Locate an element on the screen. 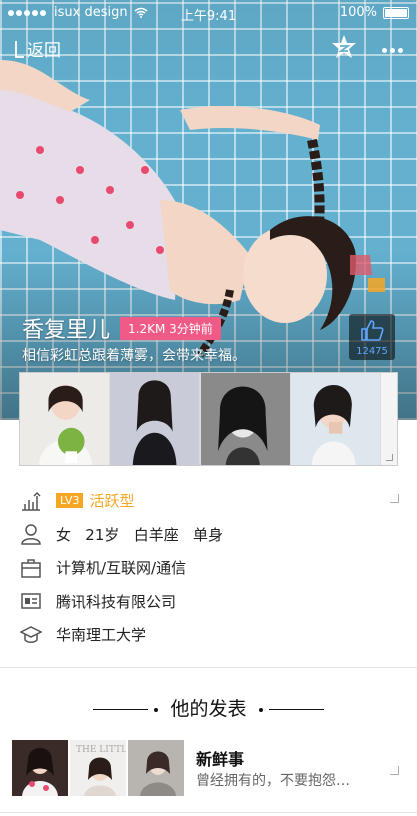 The width and height of the screenshot is (417, 816). post-thumbnails: THE LITTLE is located at coordinates (98, 768).